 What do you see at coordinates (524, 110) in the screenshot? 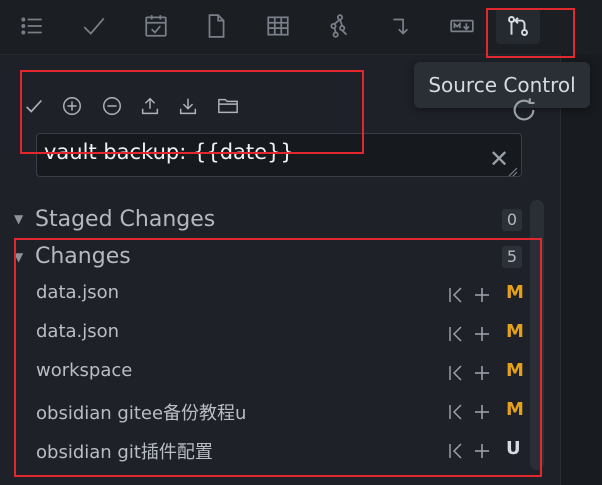
I see `refresh-icon` at bounding box center [524, 110].